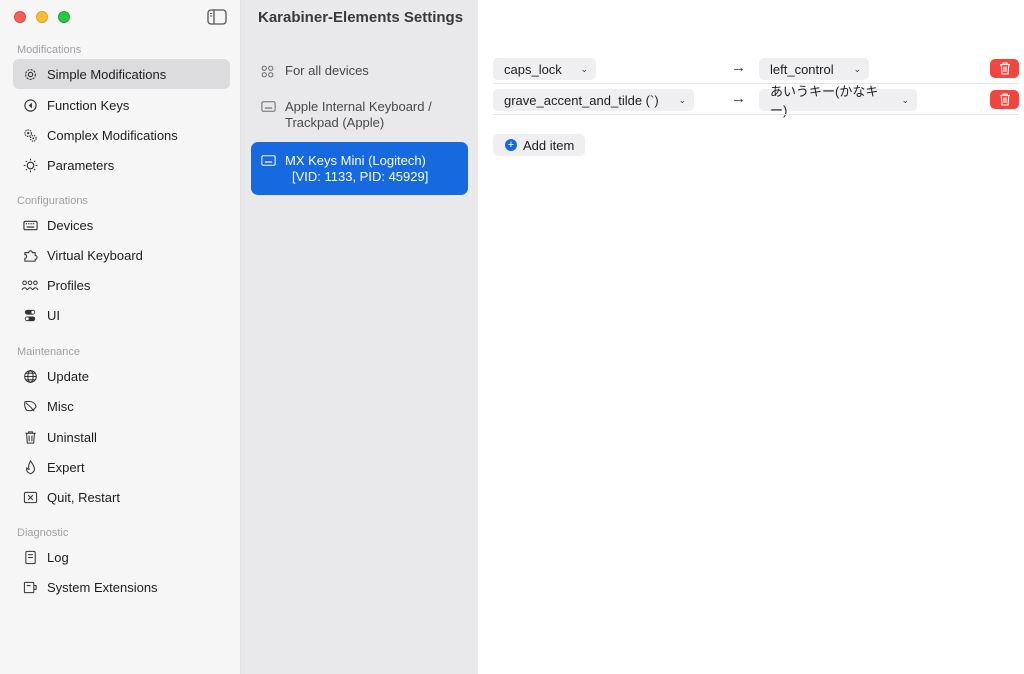  I want to click on sidebar-item-simple-modifications: Simple Modifications, so click(121, 74).